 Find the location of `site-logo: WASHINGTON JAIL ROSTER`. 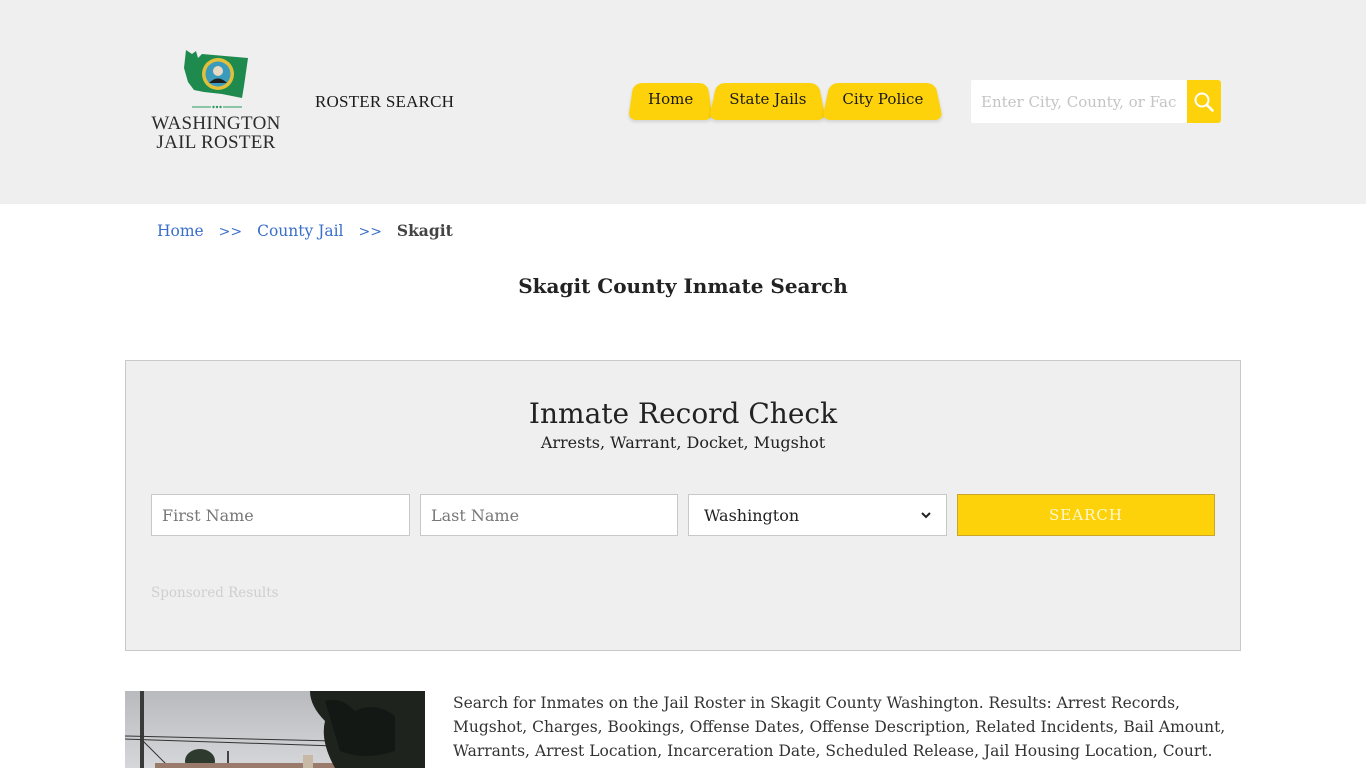

site-logo: WASHINGTON JAIL ROSTER is located at coordinates (218, 101).